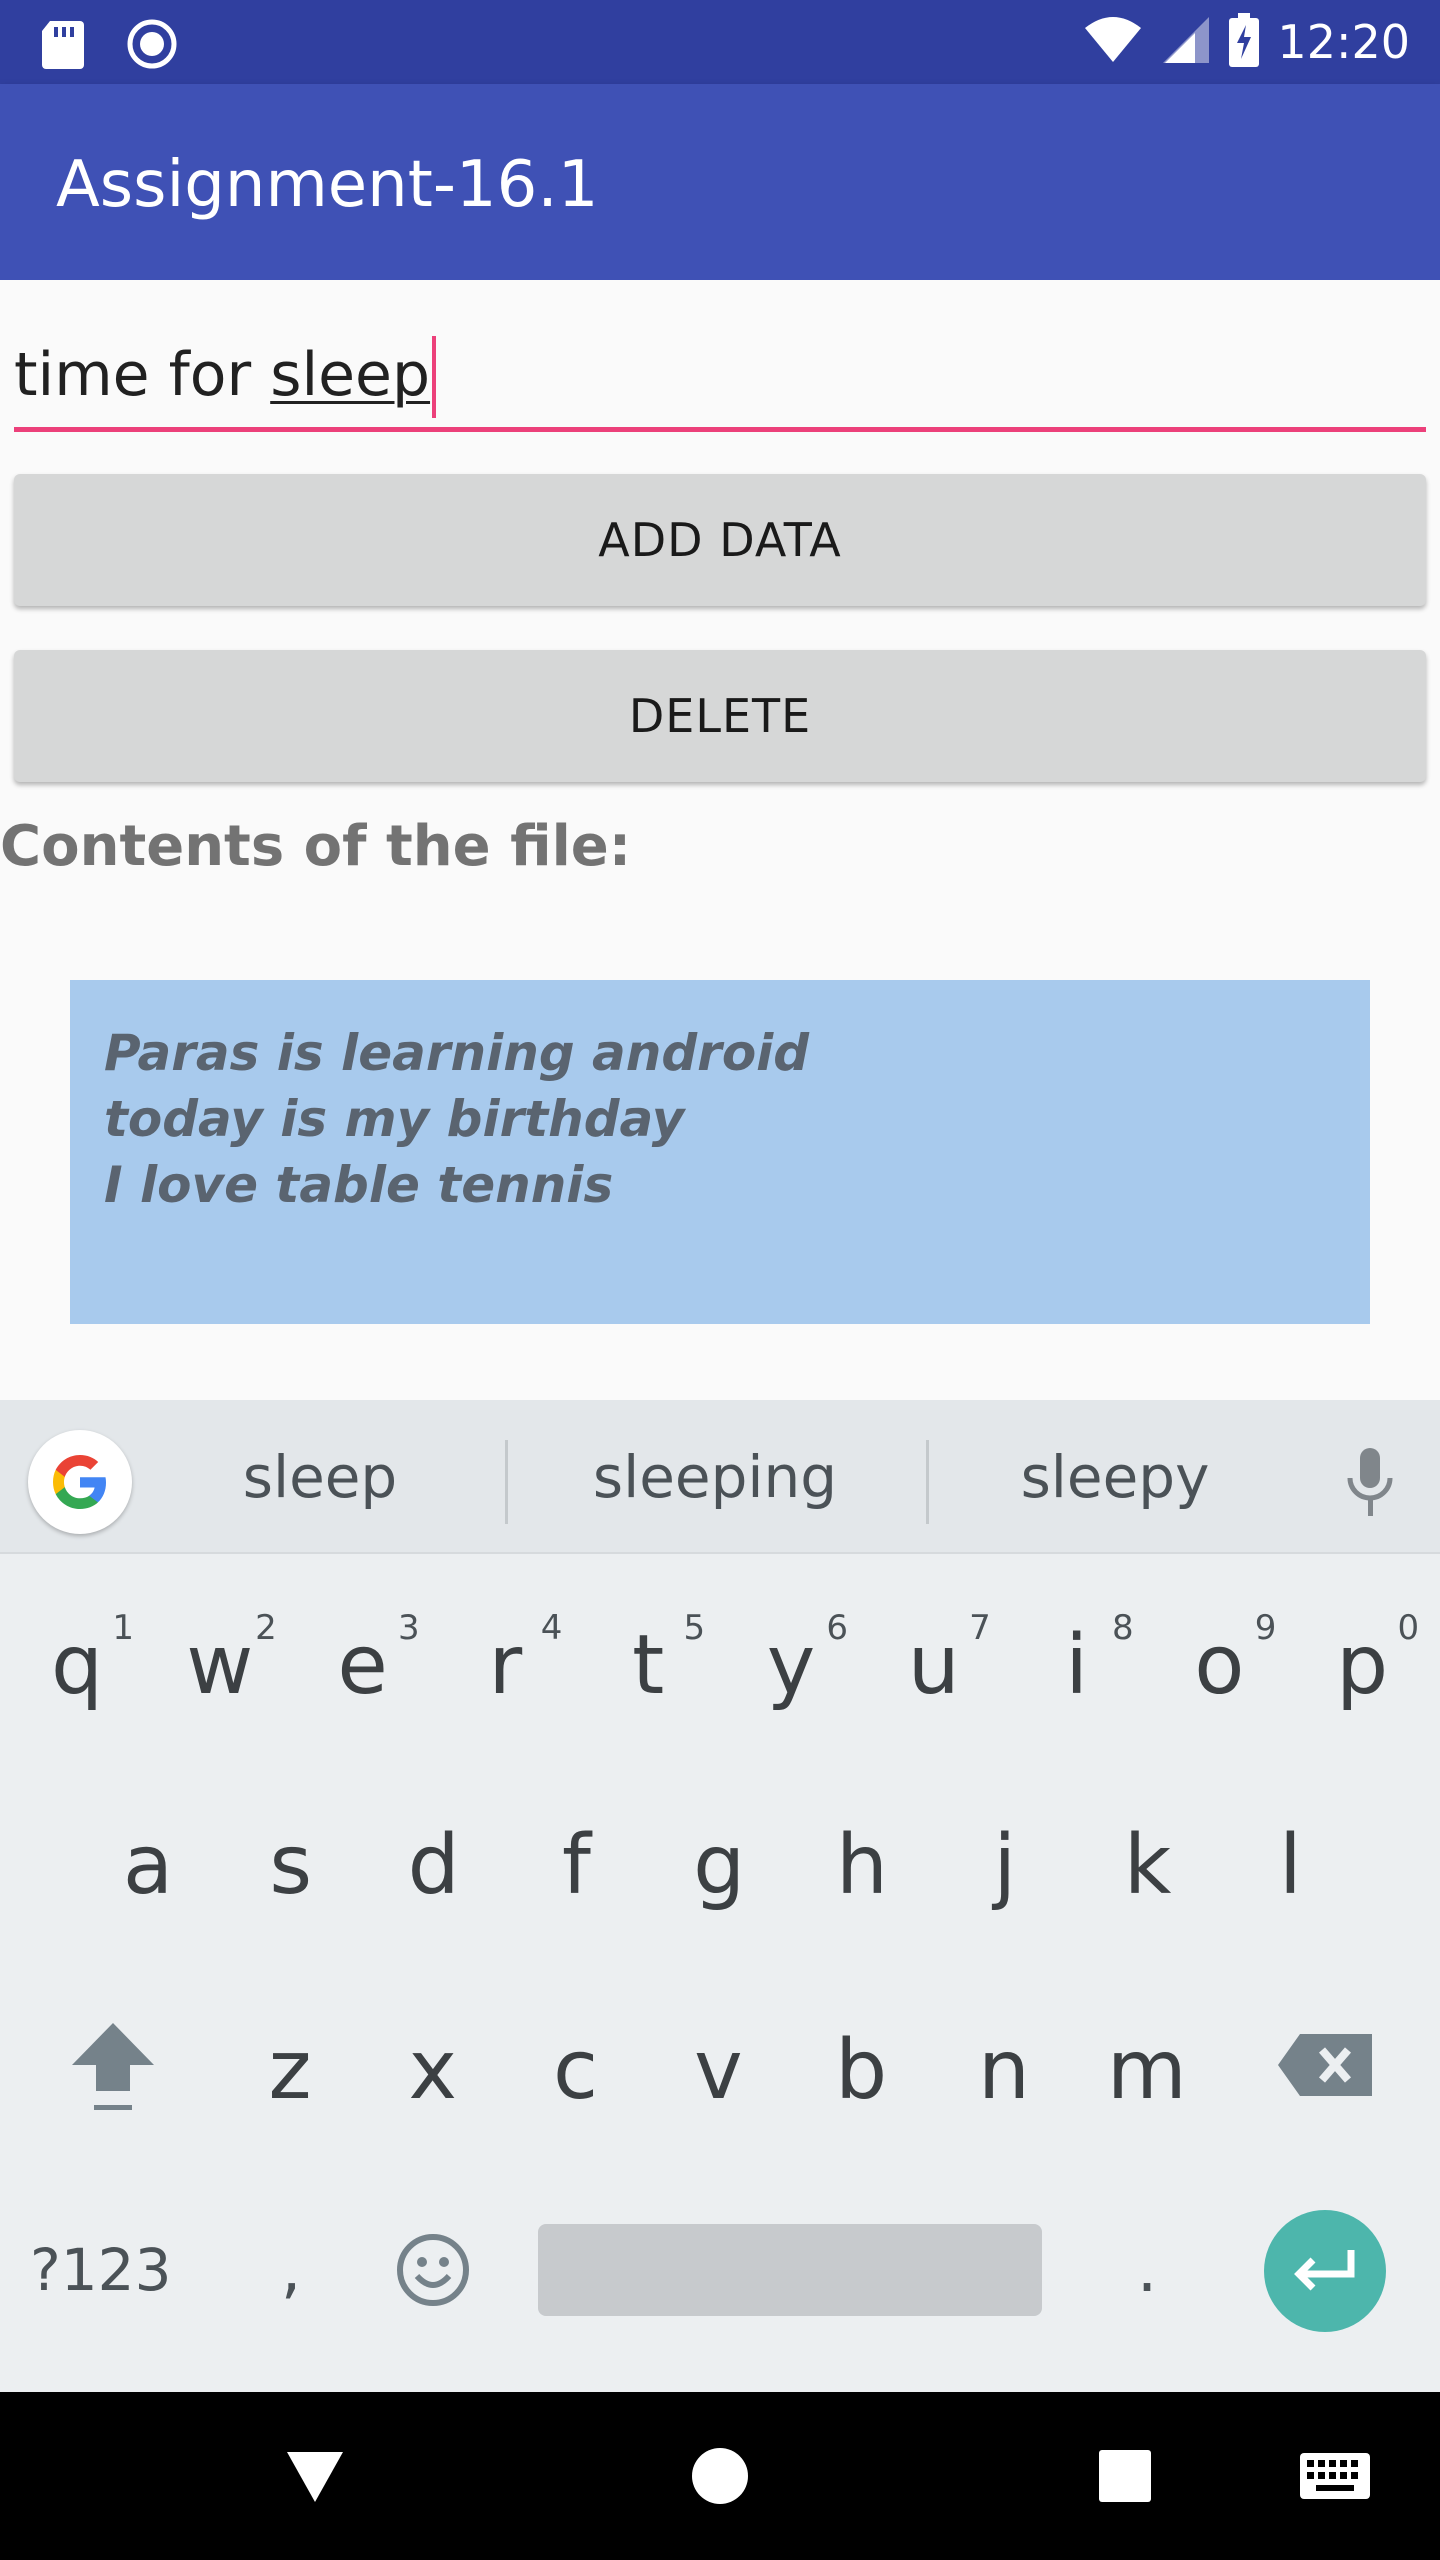 Image resolution: width=1440 pixels, height=2560 pixels. I want to click on key-h: h, so click(862, 1865).